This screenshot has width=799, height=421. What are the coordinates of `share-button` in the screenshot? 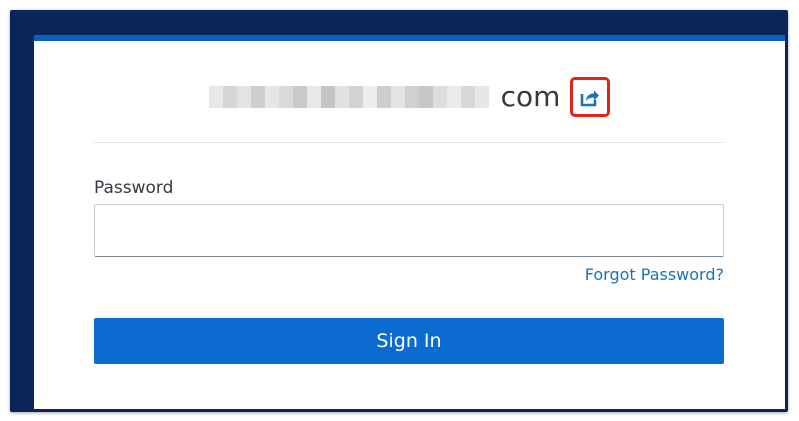 It's located at (590, 97).